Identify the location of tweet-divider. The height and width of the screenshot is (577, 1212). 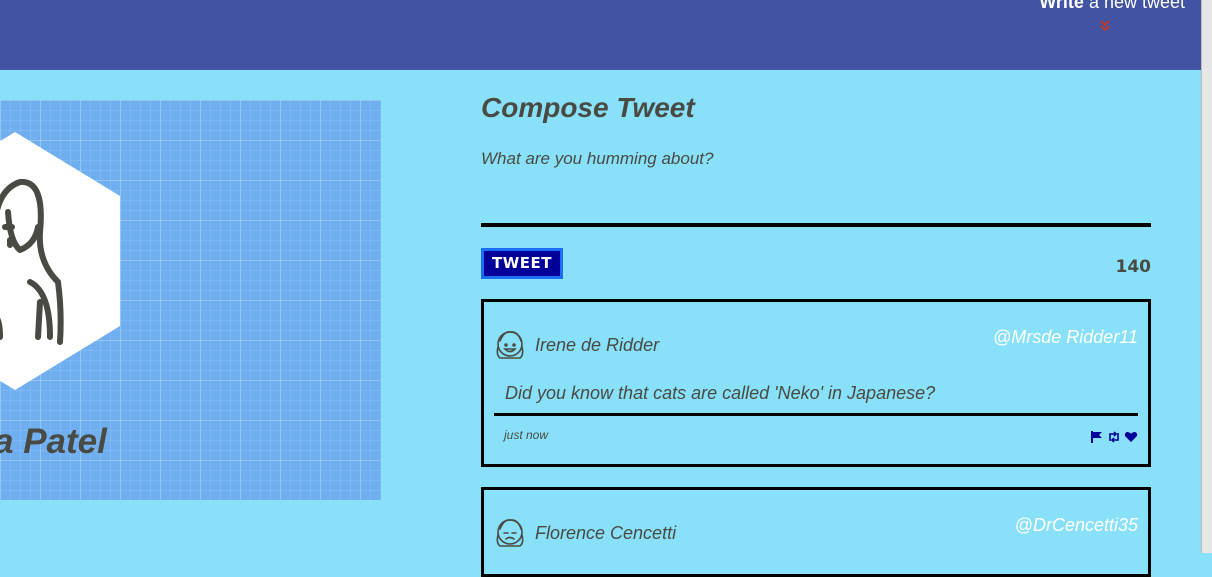
(816, 414).